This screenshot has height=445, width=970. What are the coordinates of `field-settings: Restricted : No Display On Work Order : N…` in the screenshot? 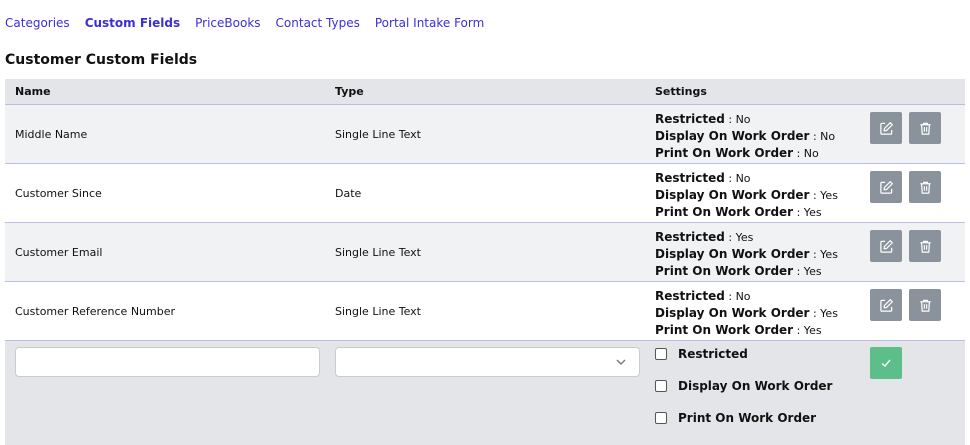 It's located at (745, 136).